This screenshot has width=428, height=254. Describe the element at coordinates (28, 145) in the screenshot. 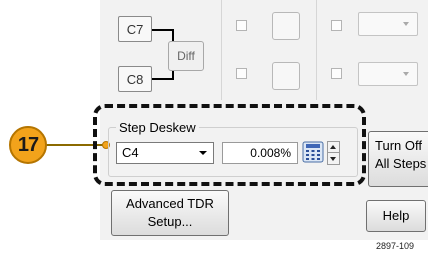

I see `callout-badge: 17` at that location.